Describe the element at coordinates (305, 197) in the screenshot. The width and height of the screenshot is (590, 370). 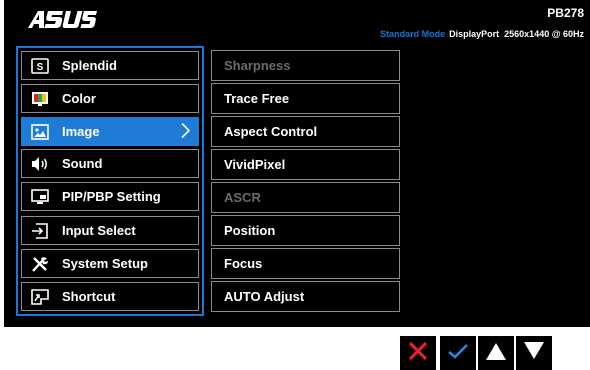
I see `submenu-item-ascr: ASCR` at that location.